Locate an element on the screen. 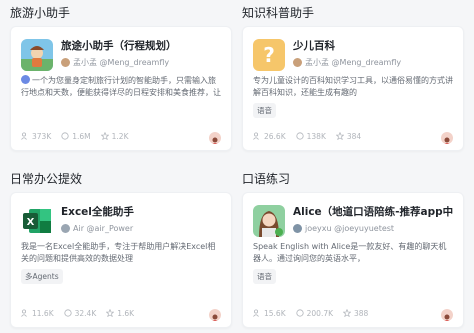 This screenshot has height=333, width=474. bot-name: 旅途小助手（行程规划） is located at coordinates (119, 46).